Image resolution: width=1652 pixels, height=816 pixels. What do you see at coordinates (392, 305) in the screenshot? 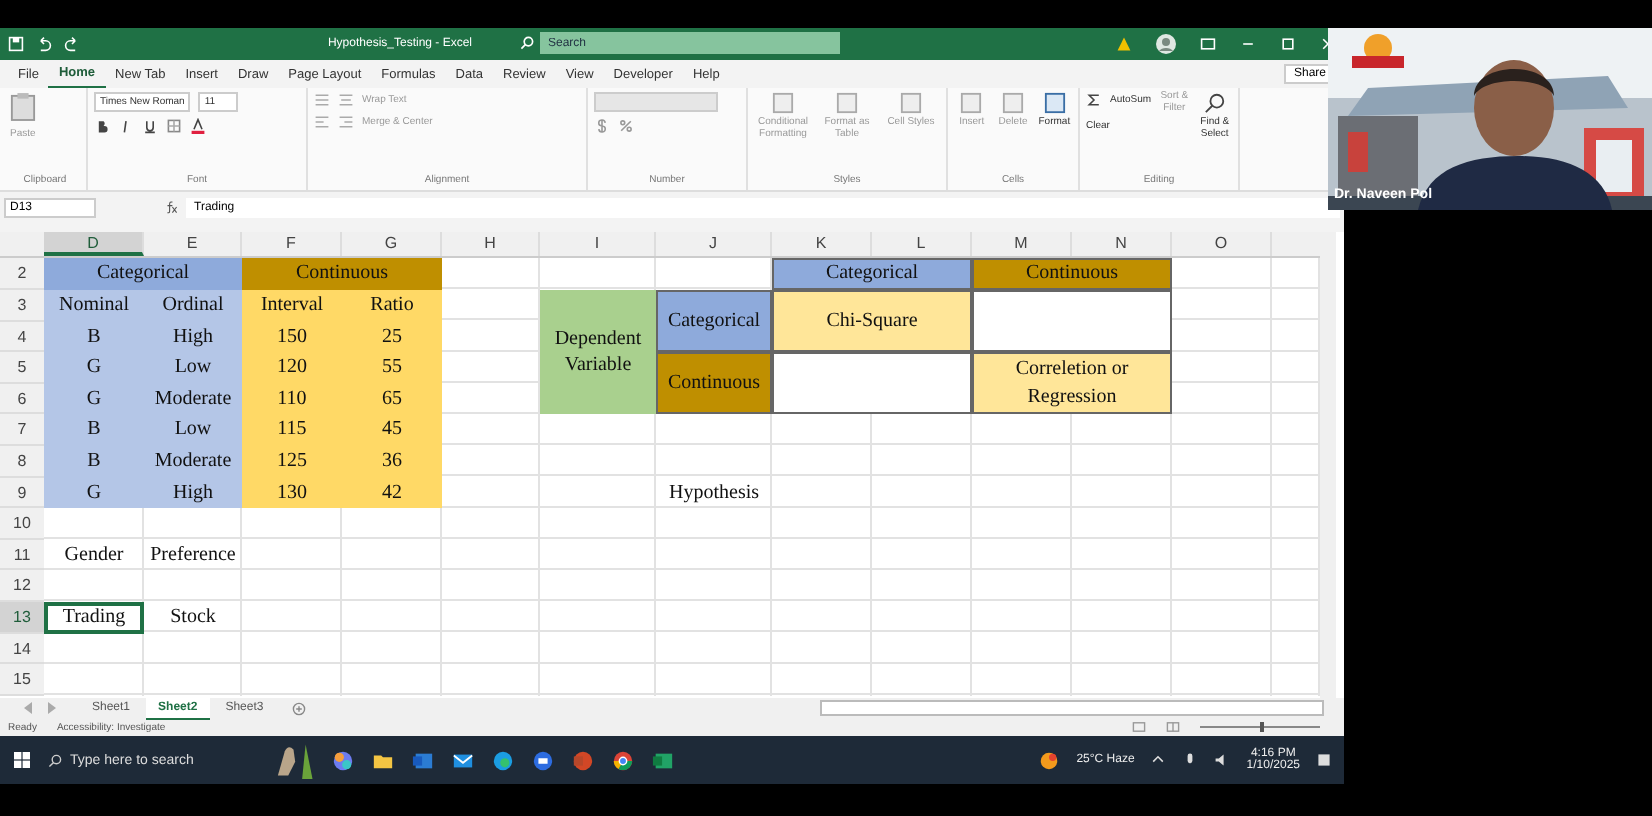
I see `column-heading: Ratio` at bounding box center [392, 305].